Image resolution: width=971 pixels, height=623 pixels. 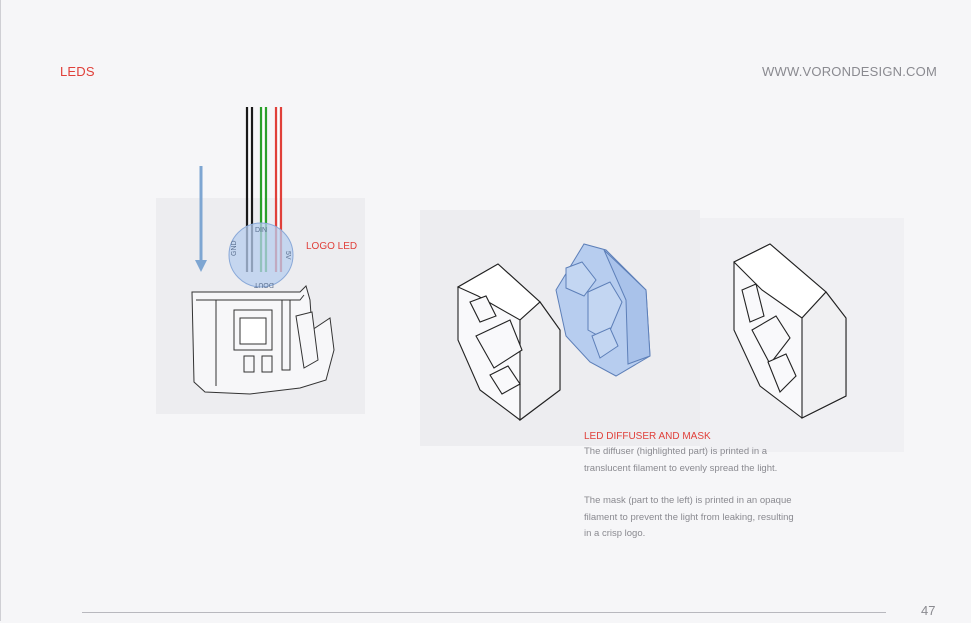 What do you see at coordinates (484, 612) in the screenshot?
I see `footer-rule` at bounding box center [484, 612].